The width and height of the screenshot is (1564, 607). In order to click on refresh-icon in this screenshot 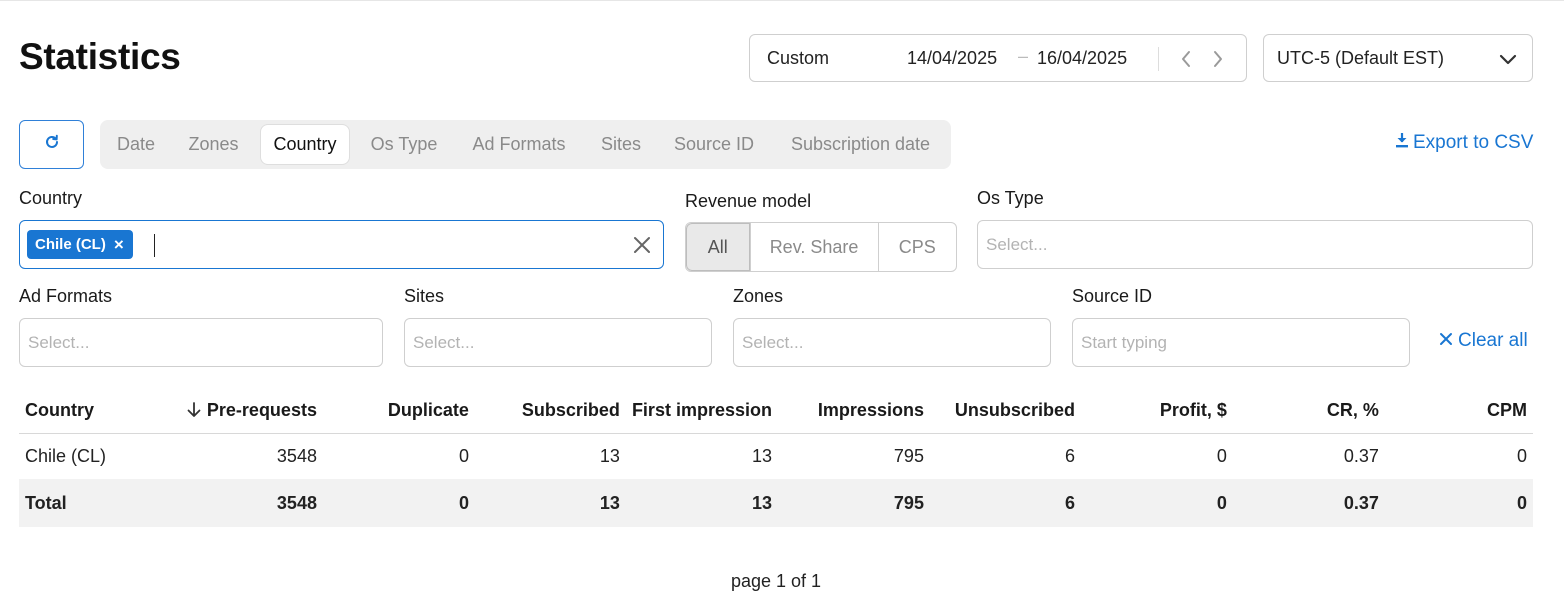, I will do `click(52, 144)`.